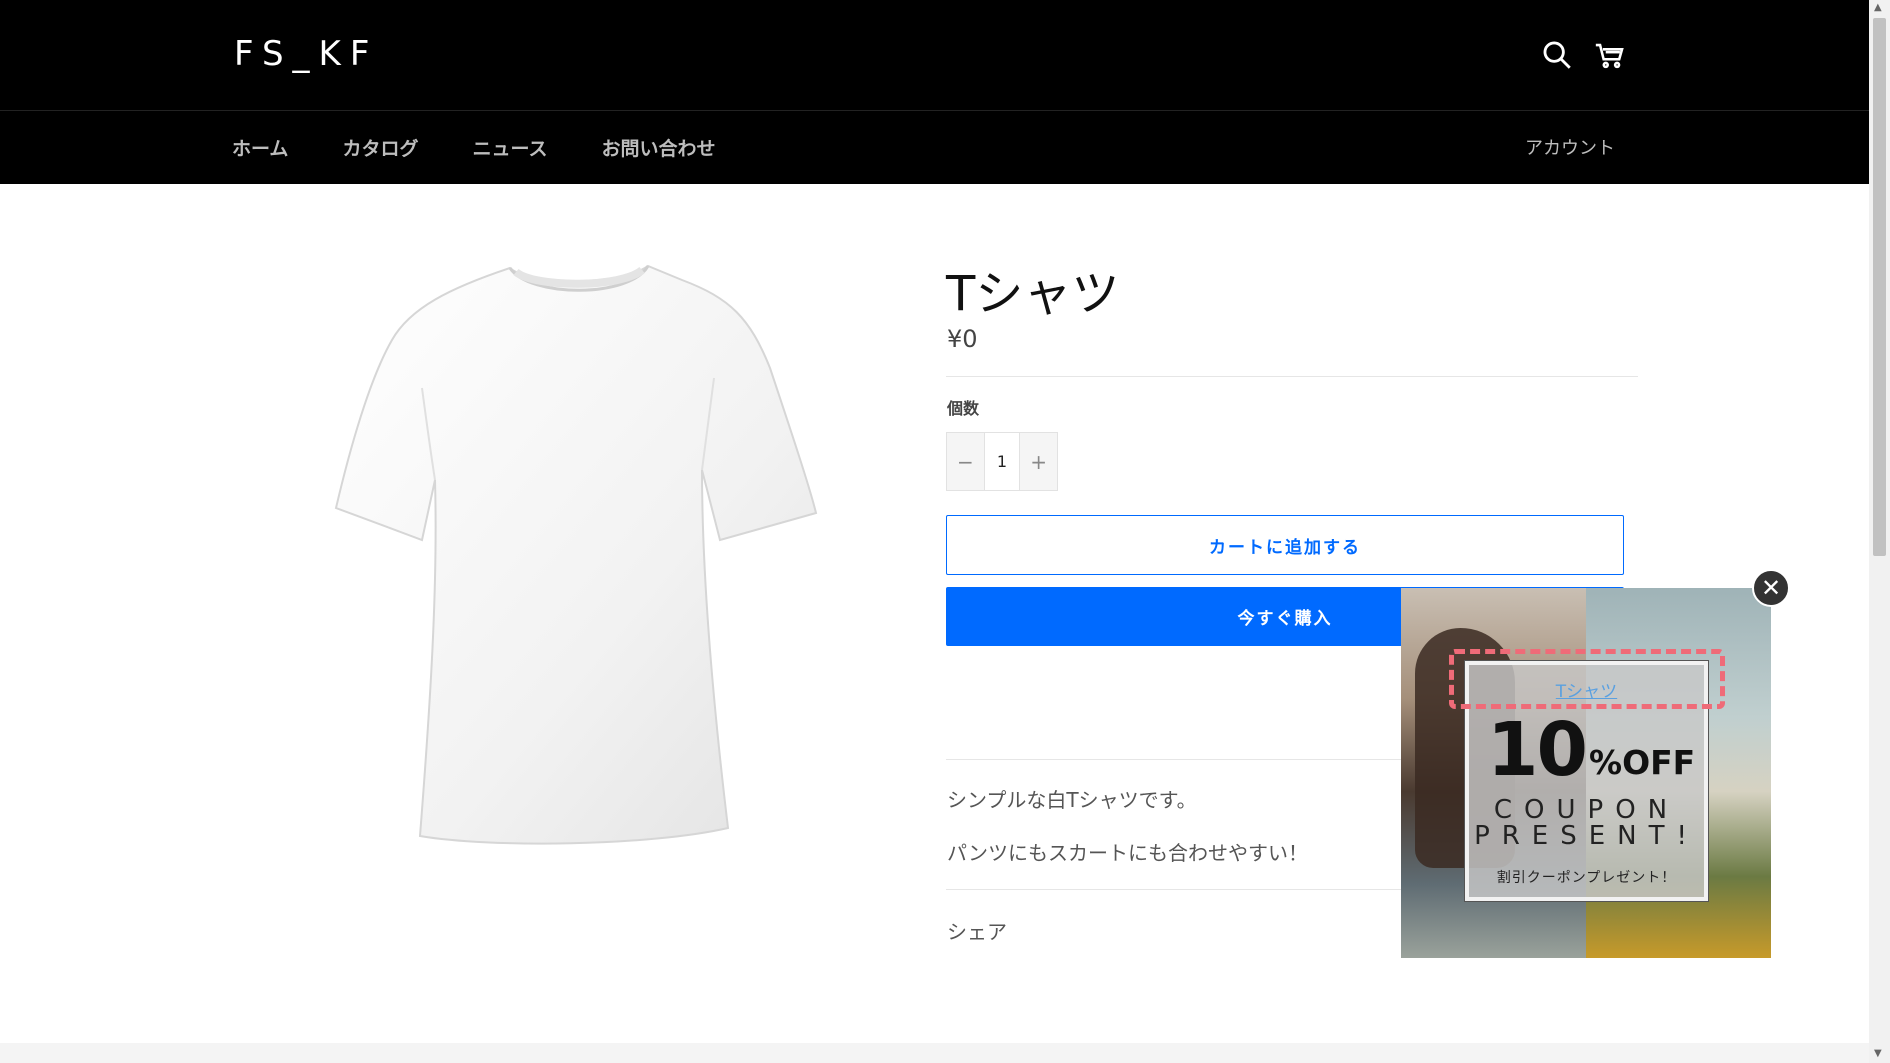  What do you see at coordinates (1586, 836) in the screenshot?
I see `coupon-heading-line: PRESENT!` at bounding box center [1586, 836].